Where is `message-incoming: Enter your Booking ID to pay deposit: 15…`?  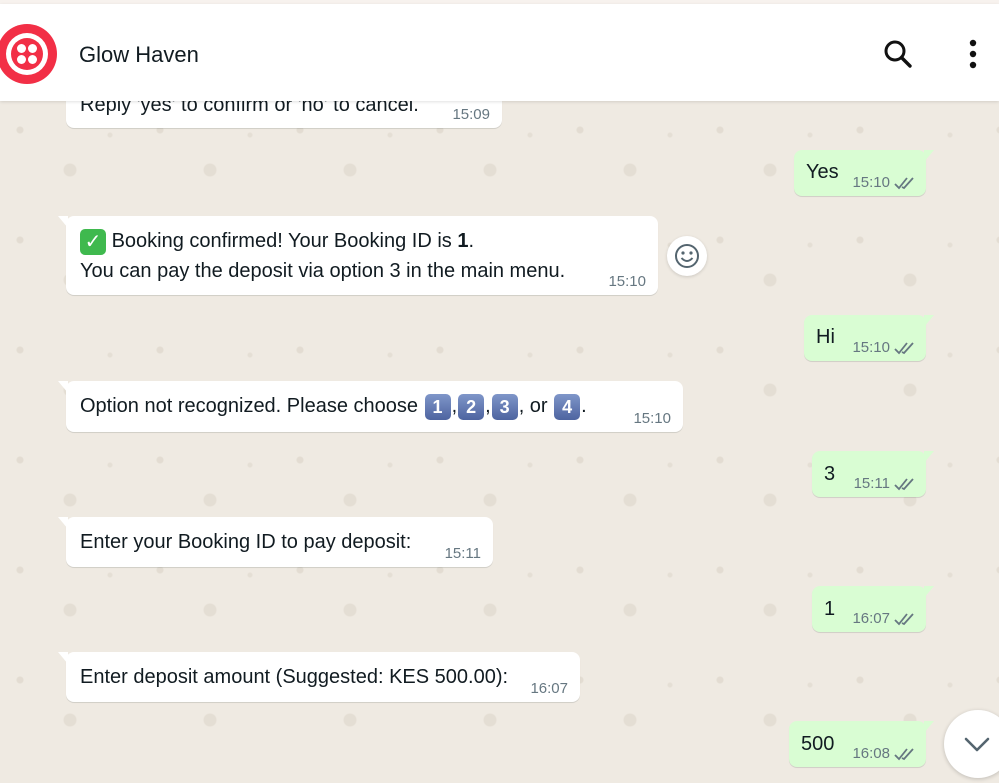
message-incoming: Enter your Booking ID to pay deposit: 15… is located at coordinates (275, 542).